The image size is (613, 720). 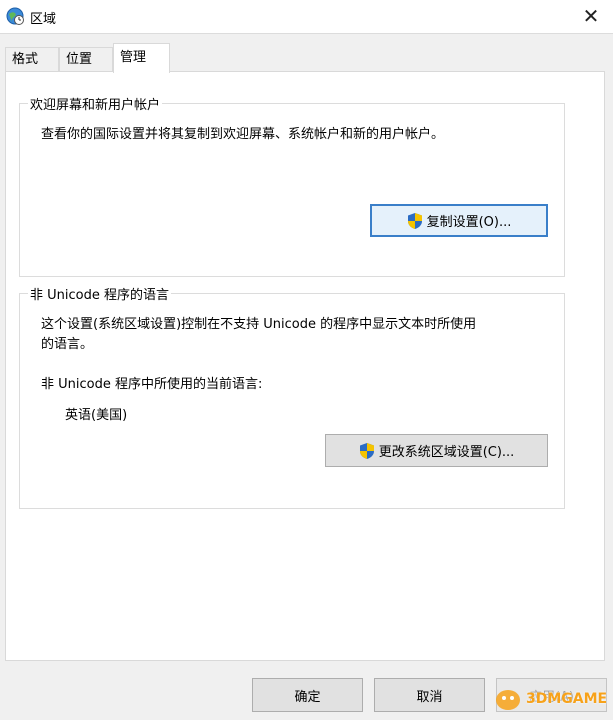 What do you see at coordinates (79, 59) in the screenshot?
I see `tab-location-label: 位置` at bounding box center [79, 59].